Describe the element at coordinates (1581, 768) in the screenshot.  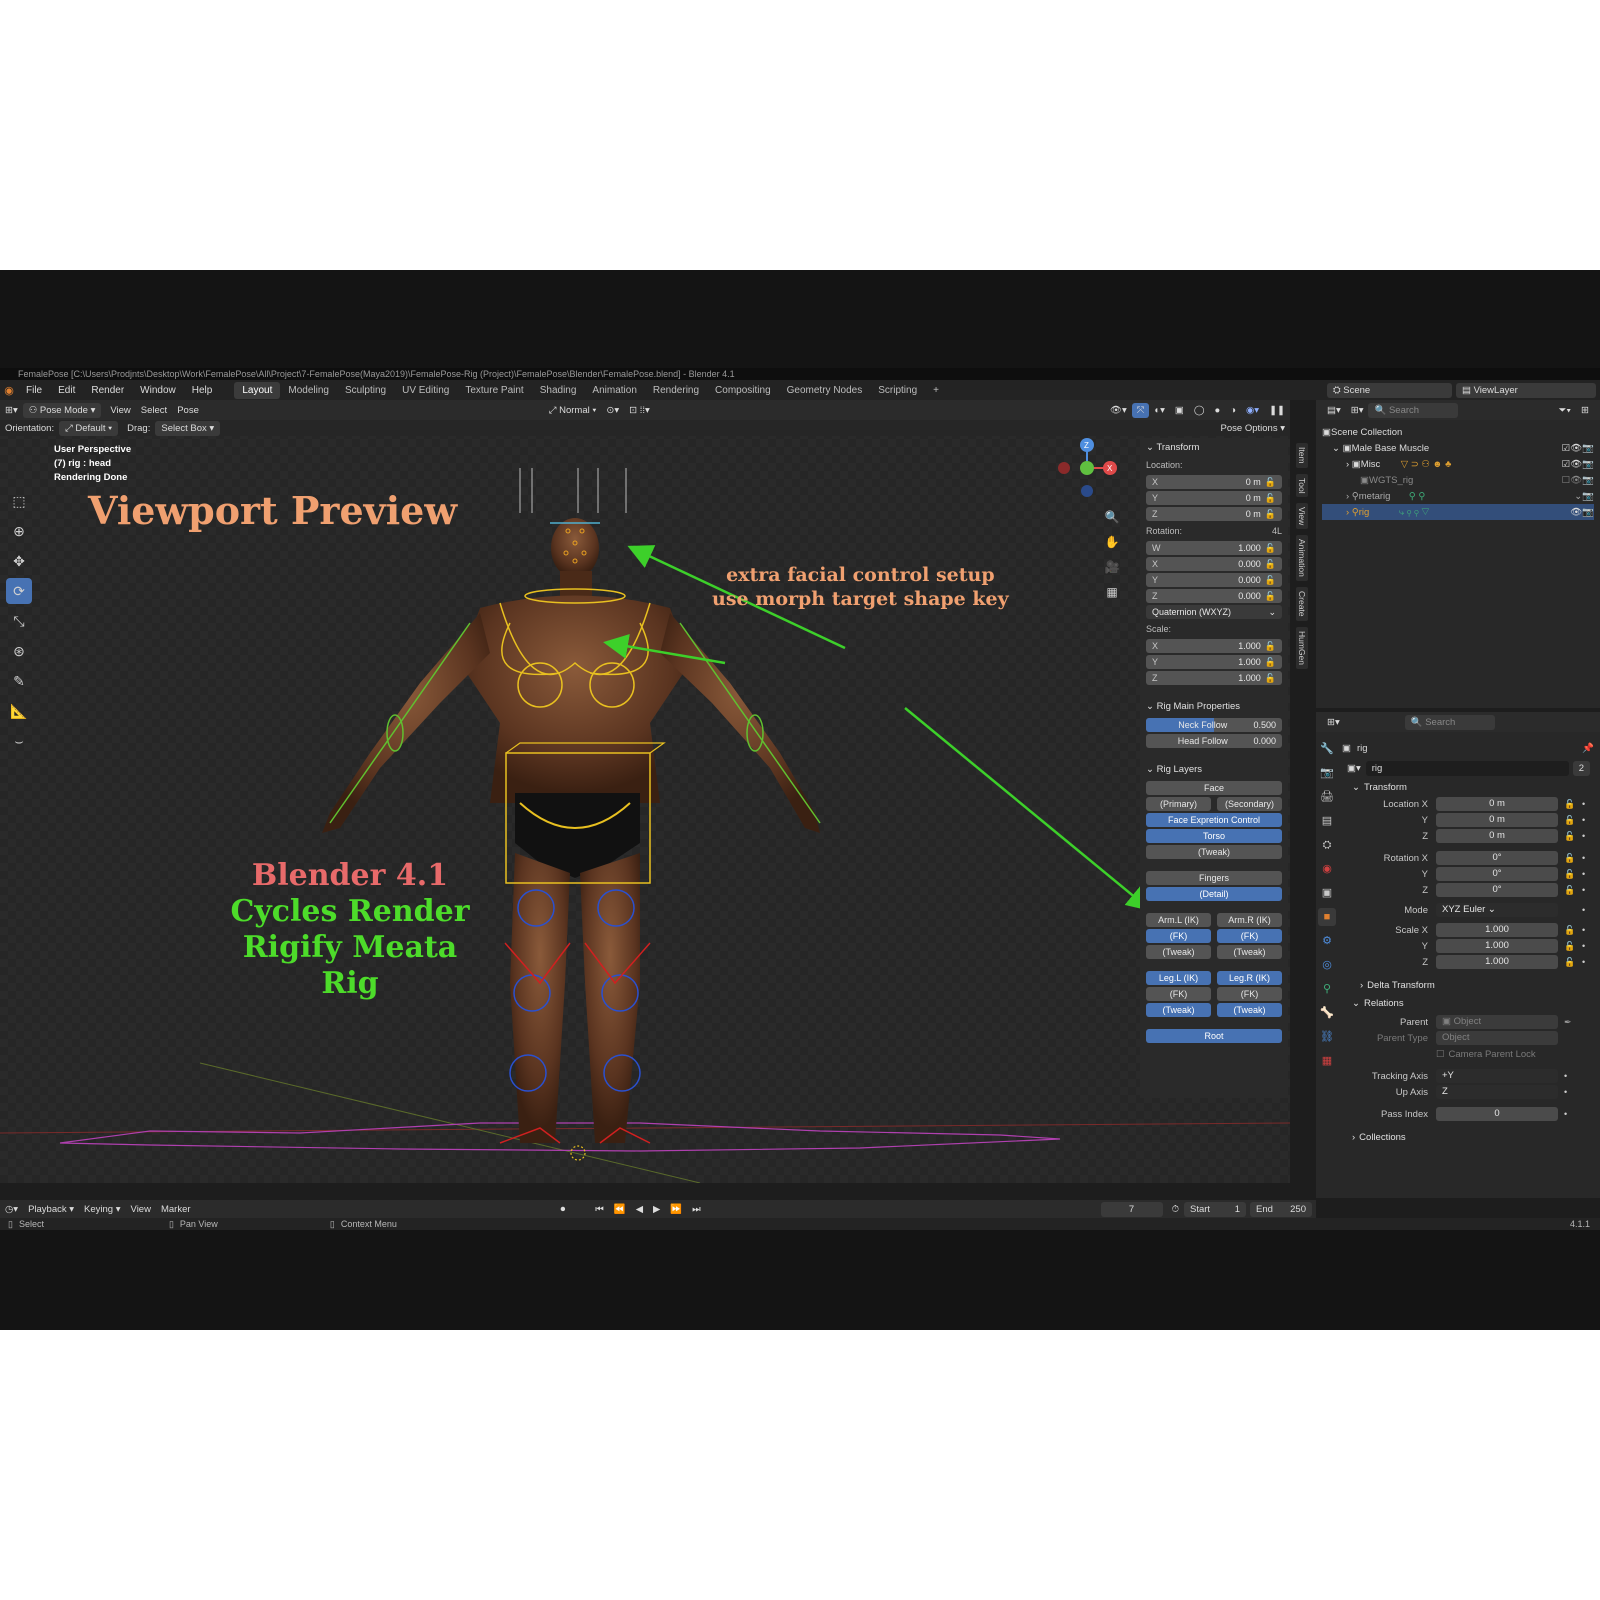
I see `users-count: 2` at that location.